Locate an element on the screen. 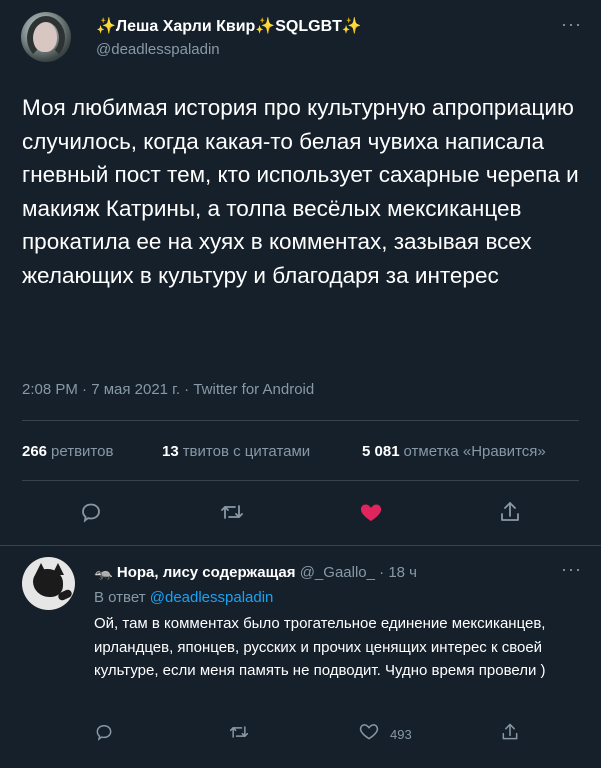  reply-author-emoji: 🦡 is located at coordinates (103, 572).